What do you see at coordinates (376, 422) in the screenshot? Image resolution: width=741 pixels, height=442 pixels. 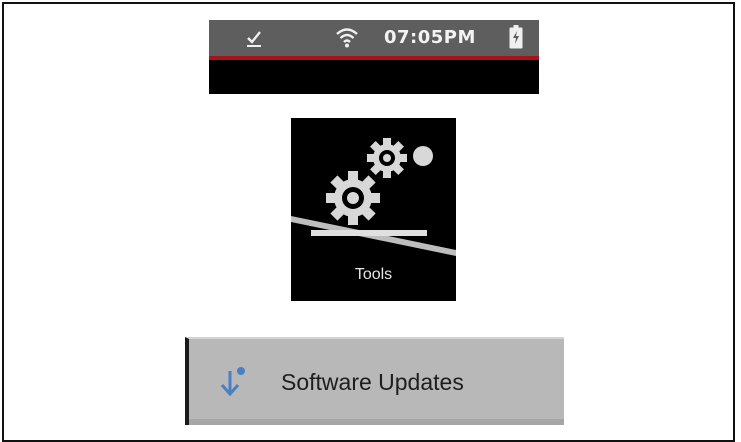 I see `button-bottom-edge` at bounding box center [376, 422].